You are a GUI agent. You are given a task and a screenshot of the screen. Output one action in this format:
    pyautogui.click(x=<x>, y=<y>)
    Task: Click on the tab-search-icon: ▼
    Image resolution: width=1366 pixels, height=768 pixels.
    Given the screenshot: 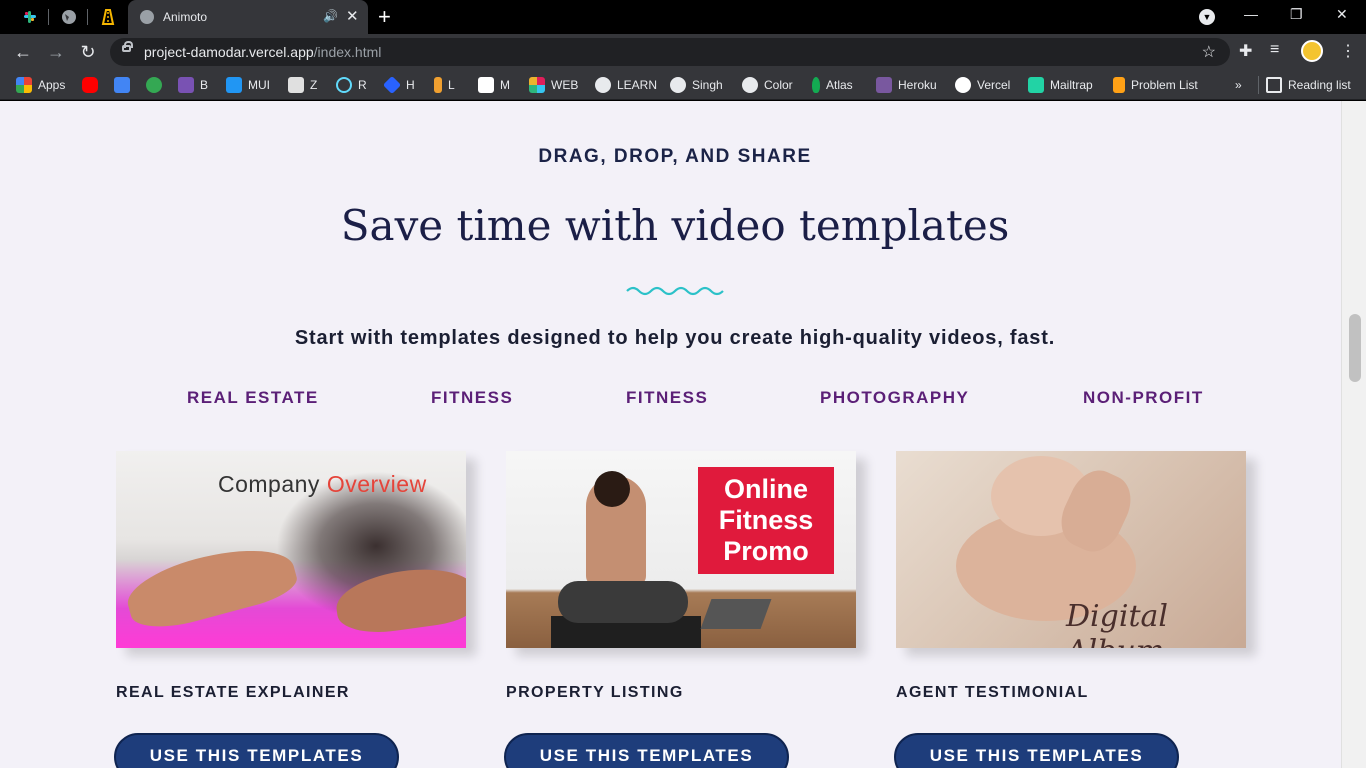 What is the action you would take?
    pyautogui.click(x=1207, y=17)
    